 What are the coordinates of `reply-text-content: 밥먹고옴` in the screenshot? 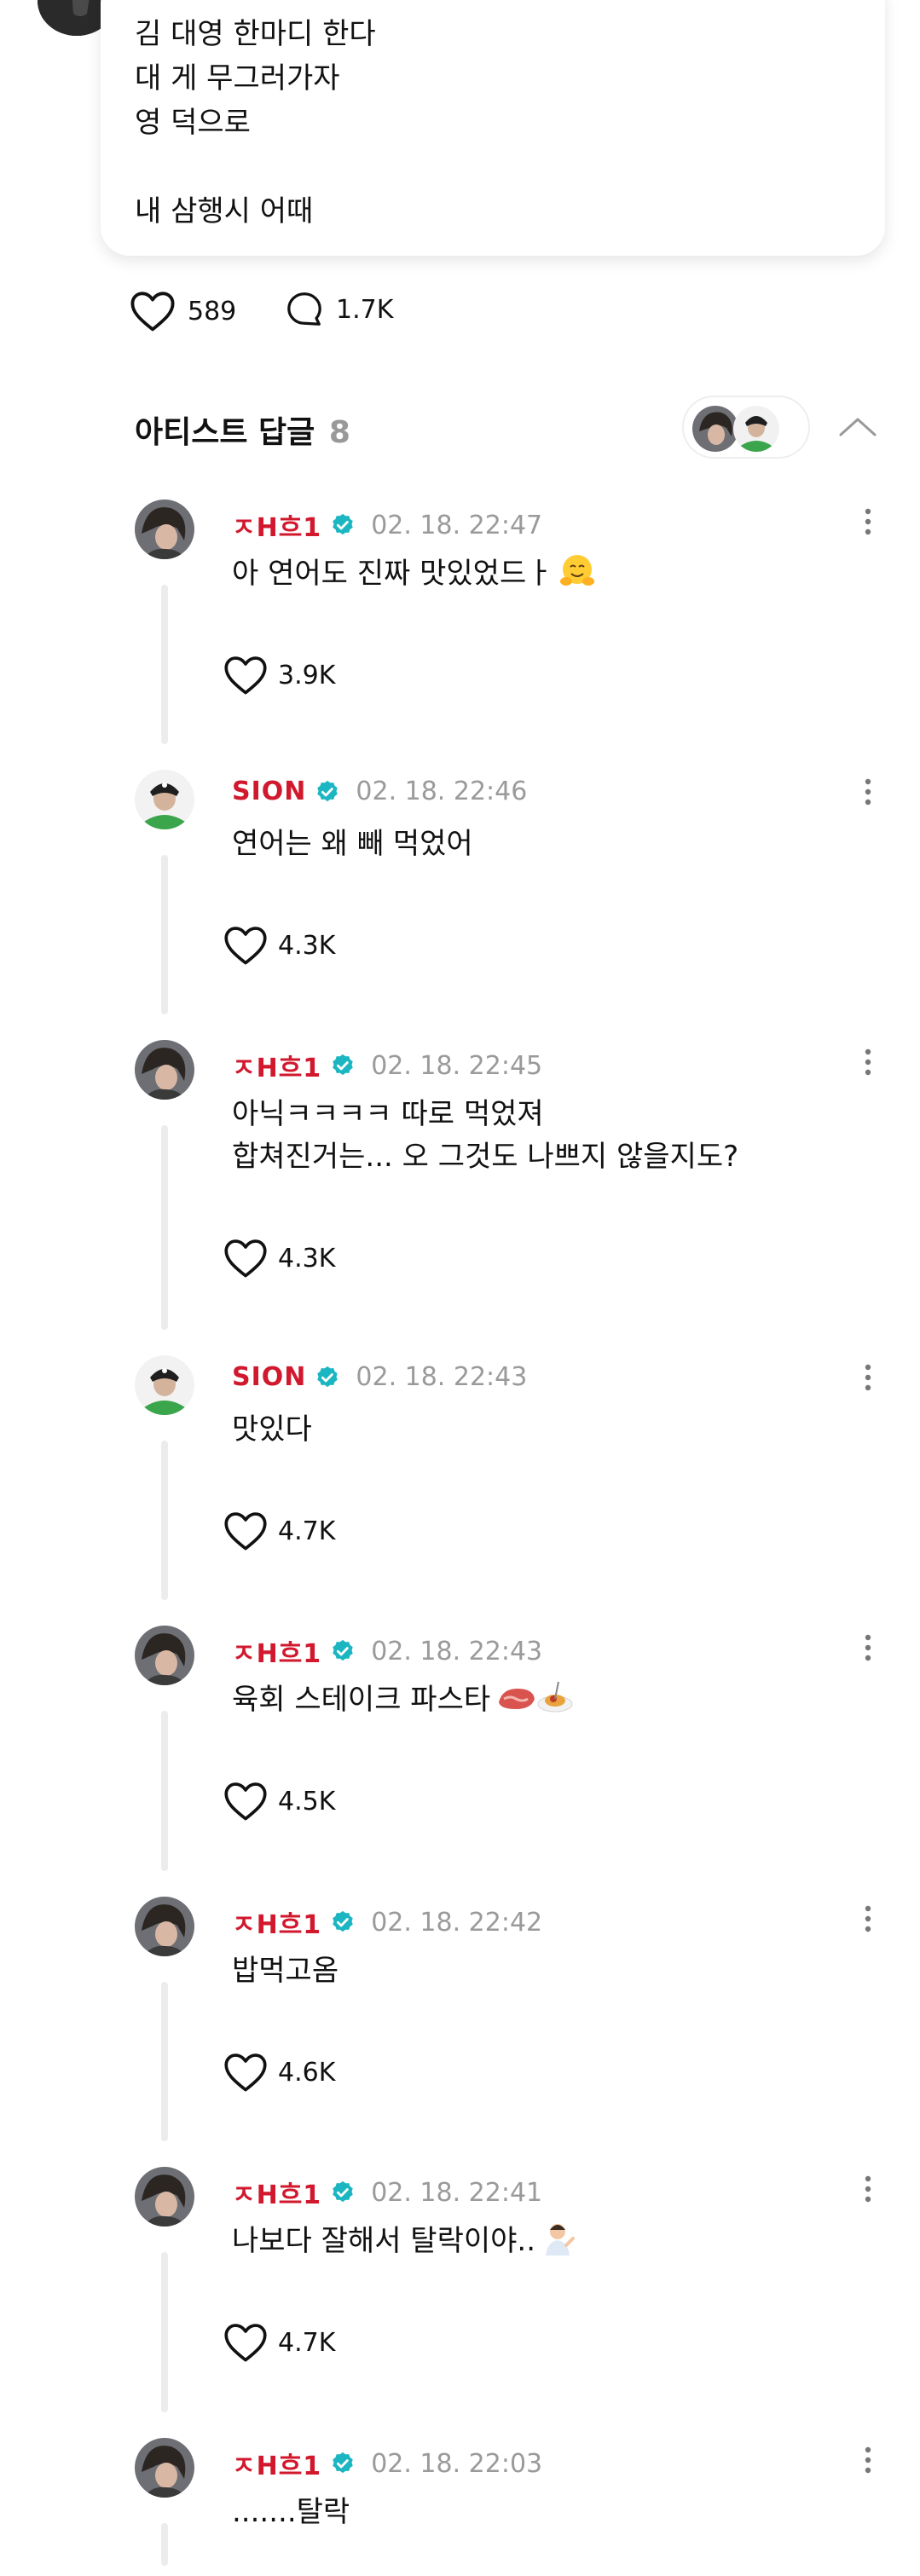 It's located at (285, 1971).